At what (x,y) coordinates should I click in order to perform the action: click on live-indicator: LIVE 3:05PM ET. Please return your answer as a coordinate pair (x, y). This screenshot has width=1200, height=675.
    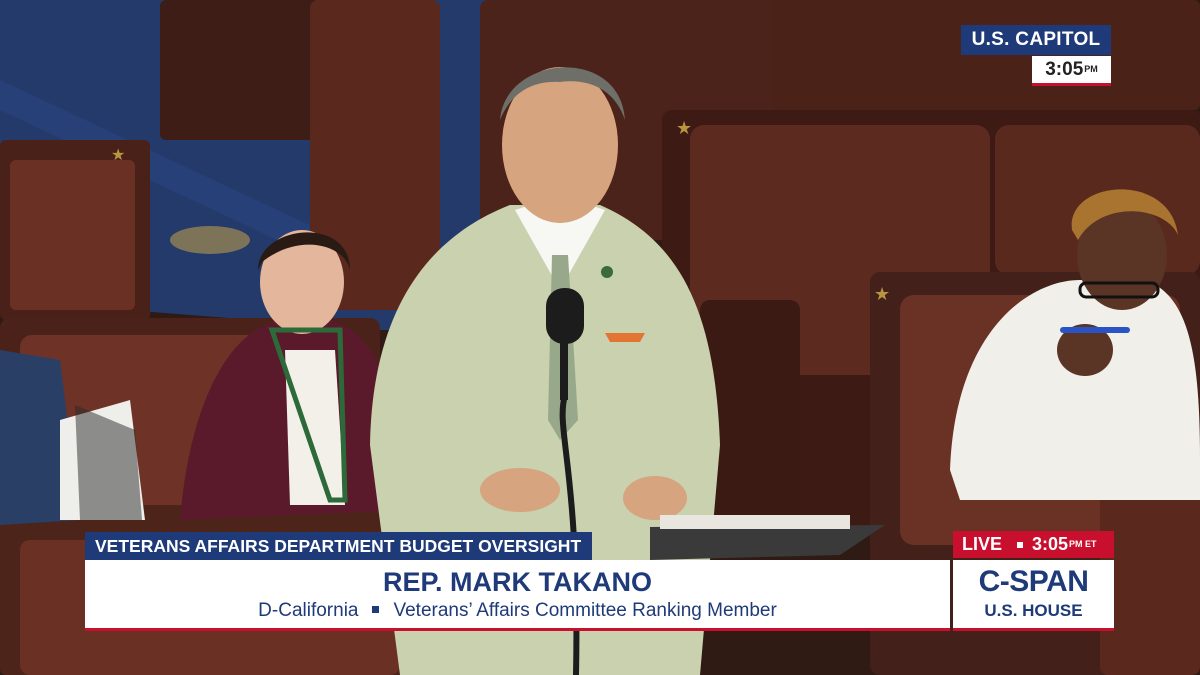
    Looking at the image, I should click on (1033, 544).